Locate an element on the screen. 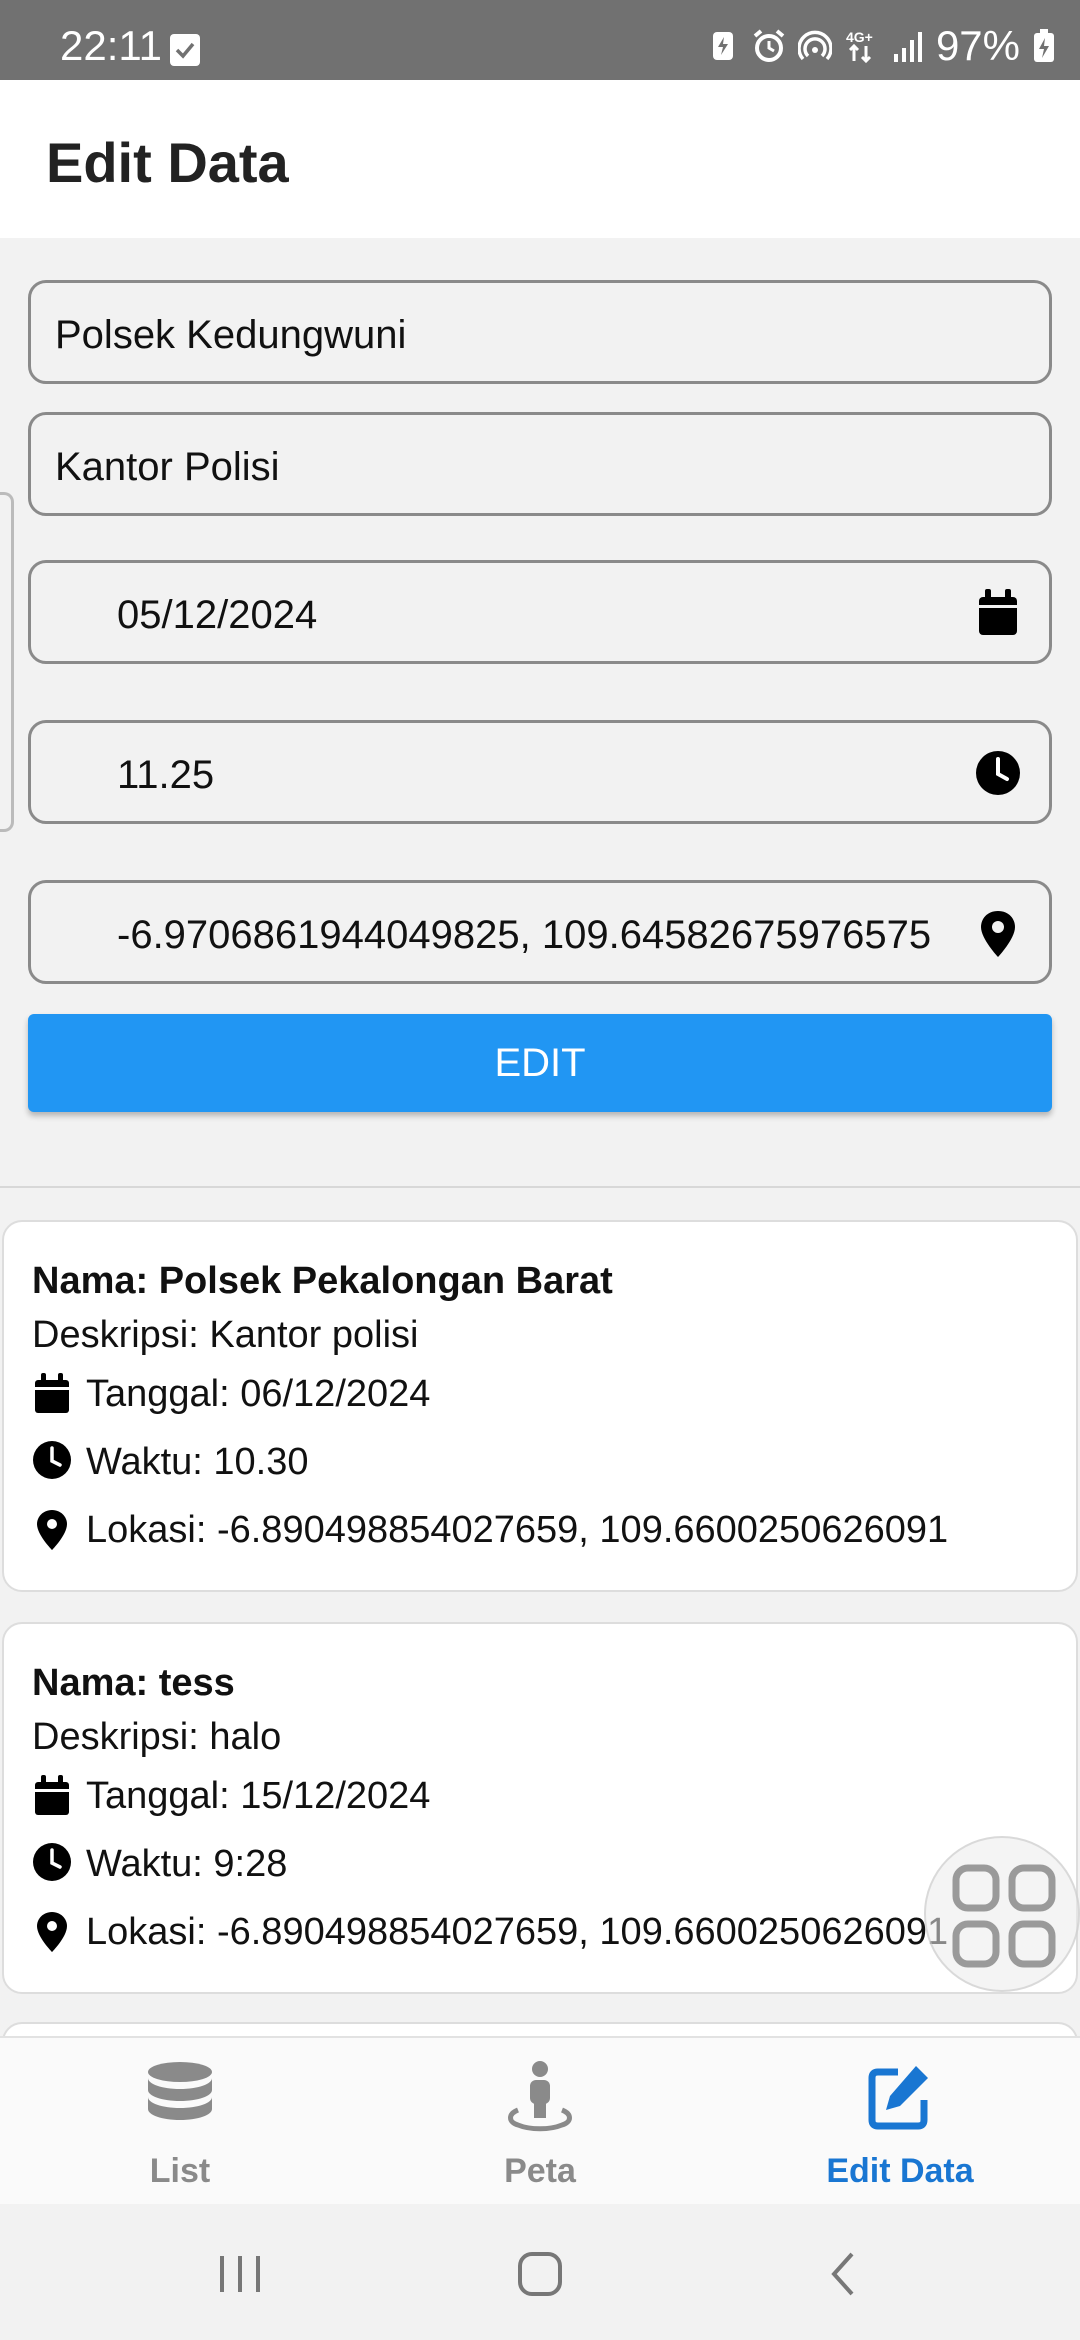 The height and width of the screenshot is (2340, 1080). record-date-row: Tanggal: 15/12/2024 is located at coordinates (231, 1796).